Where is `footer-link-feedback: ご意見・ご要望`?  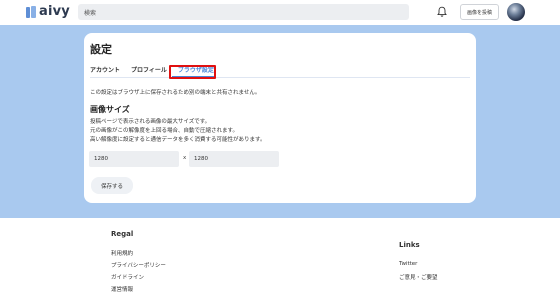
footer-link-feedback: ご意見・ご要望 is located at coordinates (418, 277).